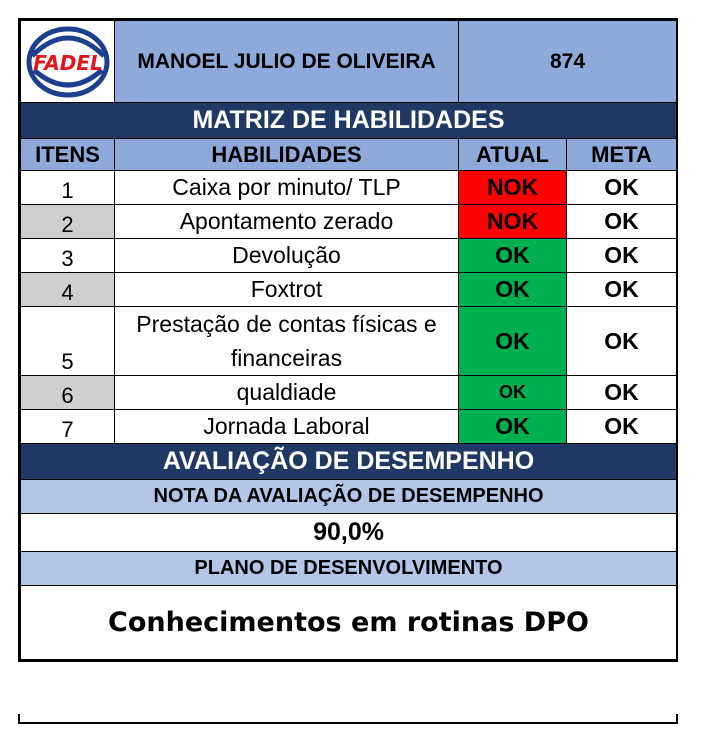  Describe the element at coordinates (286, 154) in the screenshot. I see `column-header-skills: HABILIDADES` at that location.